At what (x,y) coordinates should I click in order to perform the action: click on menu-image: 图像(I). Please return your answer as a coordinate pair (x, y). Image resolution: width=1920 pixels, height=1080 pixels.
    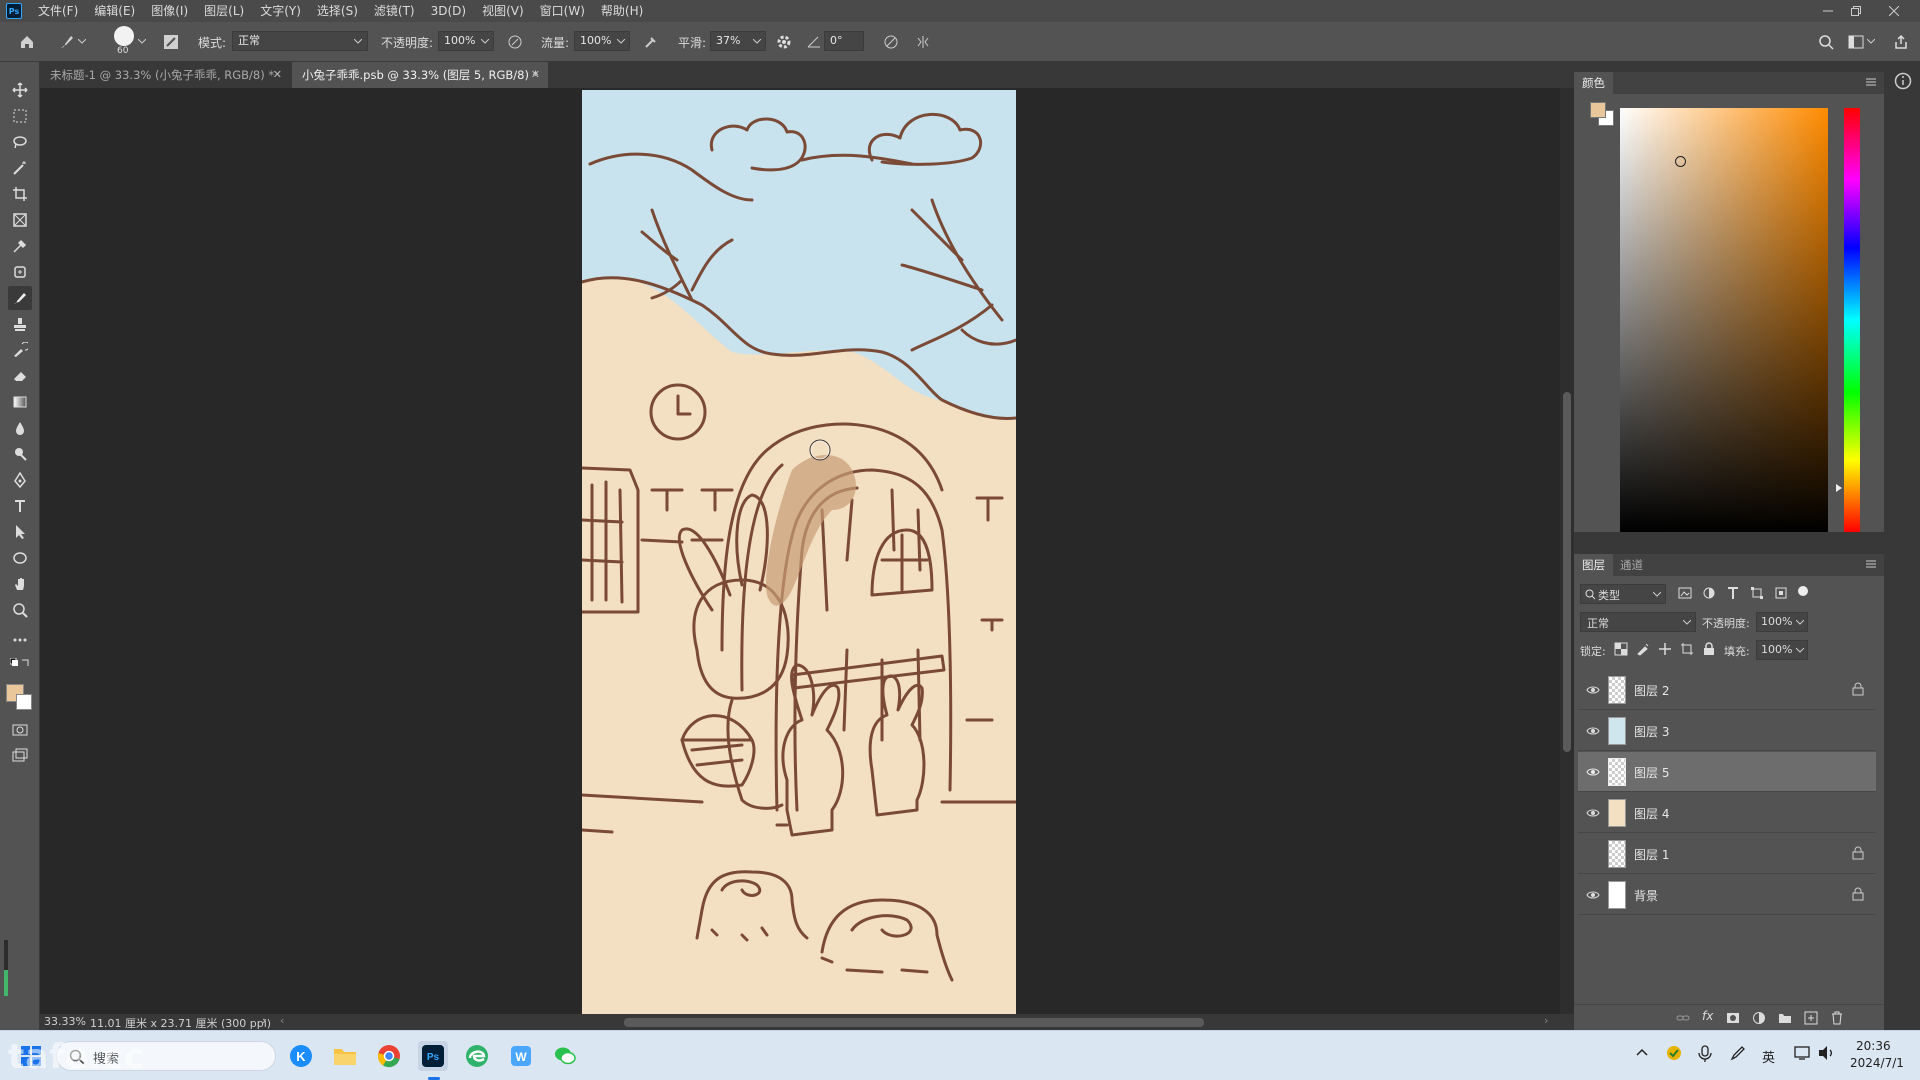
    Looking at the image, I should click on (169, 11).